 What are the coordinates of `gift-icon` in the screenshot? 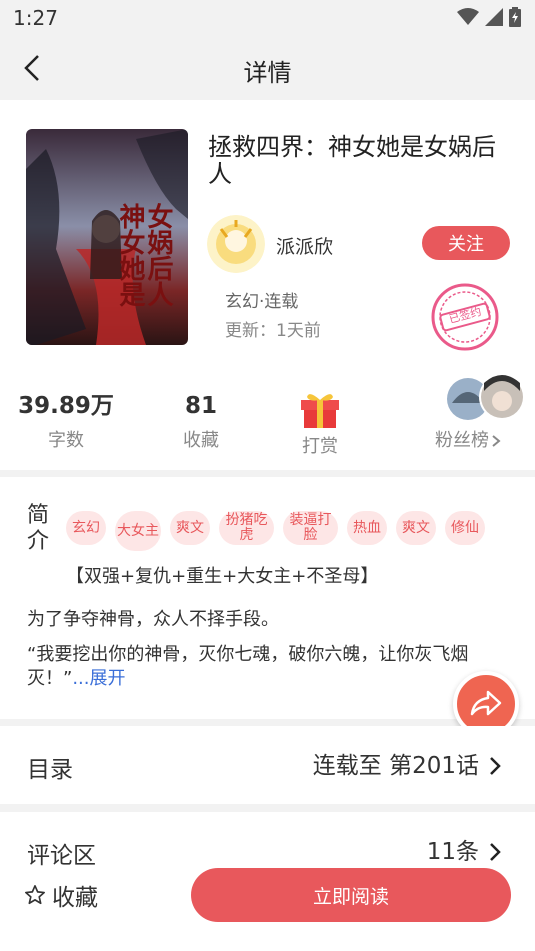 It's located at (320, 409).